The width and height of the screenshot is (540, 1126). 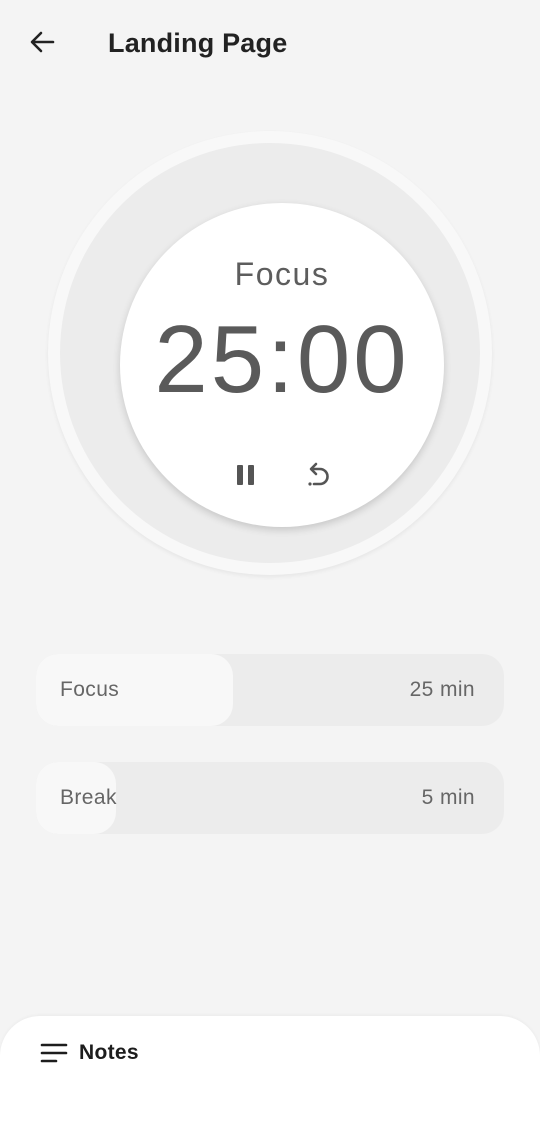 What do you see at coordinates (282, 274) in the screenshot?
I see `timer-mode-label: Focus` at bounding box center [282, 274].